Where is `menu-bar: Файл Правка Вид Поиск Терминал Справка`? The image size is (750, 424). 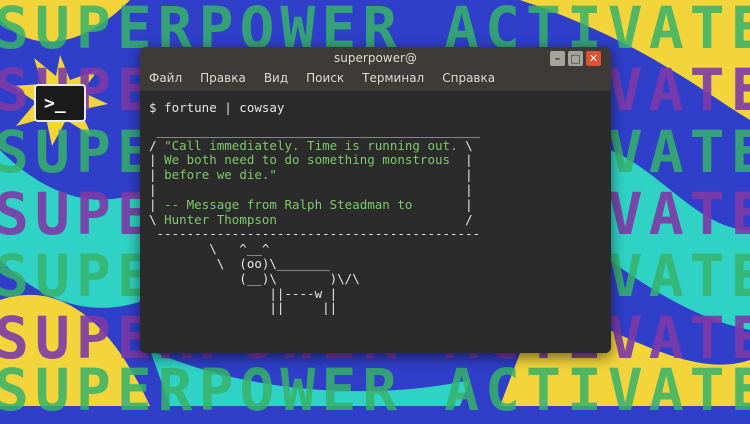
menu-bar: Файл Правка Вид Поиск Терминал Справка is located at coordinates (375, 80).